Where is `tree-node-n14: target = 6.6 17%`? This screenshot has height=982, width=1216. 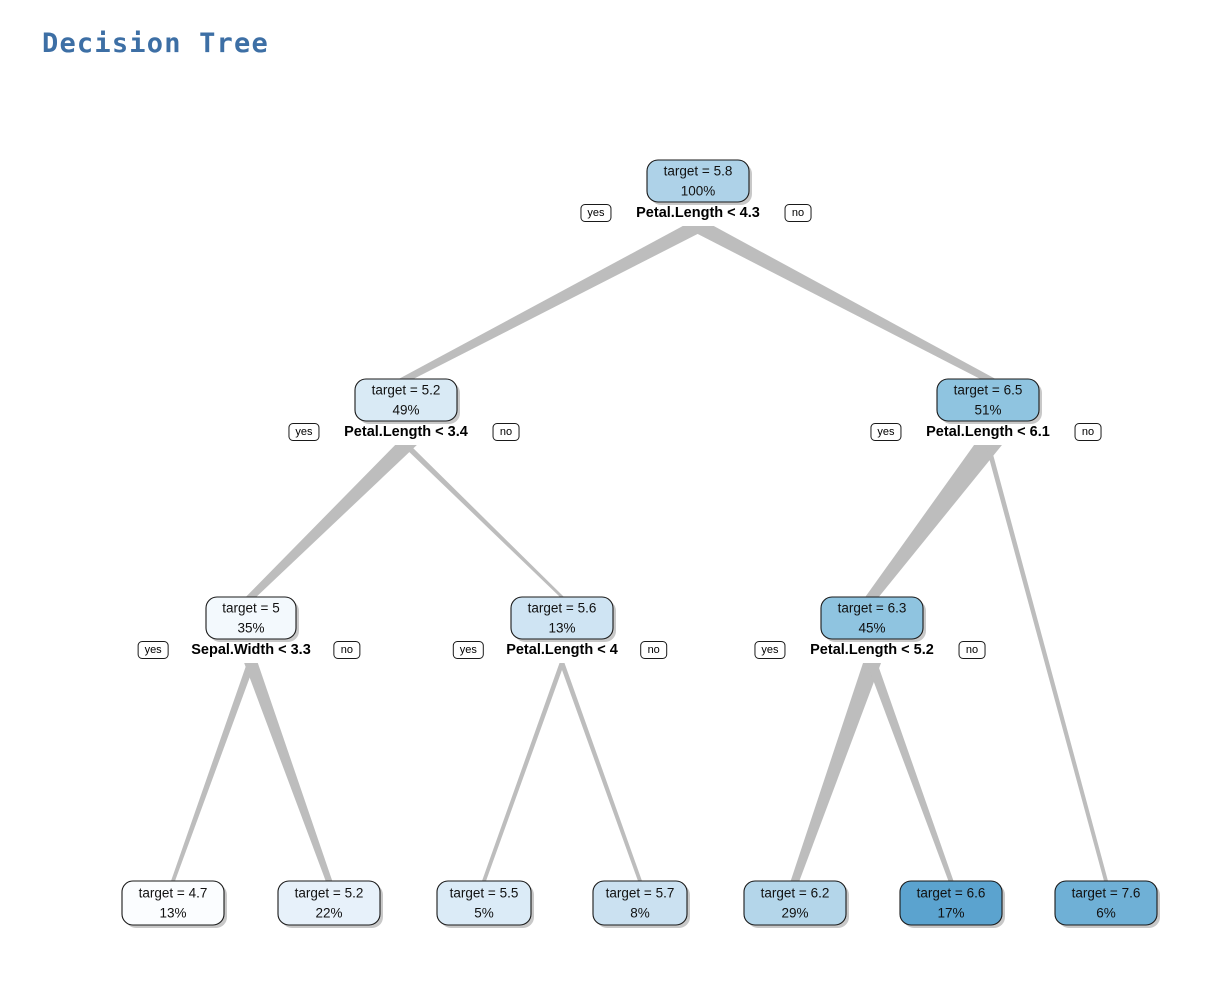
tree-node-n14: target = 6.6 17% is located at coordinates (952, 904).